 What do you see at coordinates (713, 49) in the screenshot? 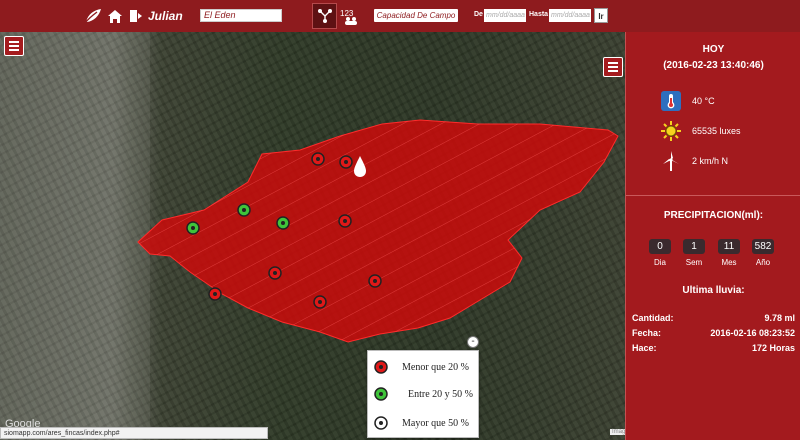
I see `today-title: HOY` at bounding box center [713, 49].